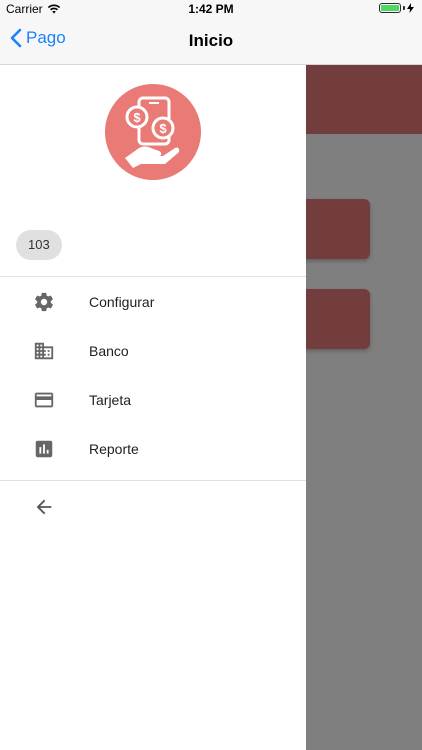 Image resolution: width=422 pixels, height=750 pixels. Describe the element at coordinates (390, 8) in the screenshot. I see `battery-icon` at that location.